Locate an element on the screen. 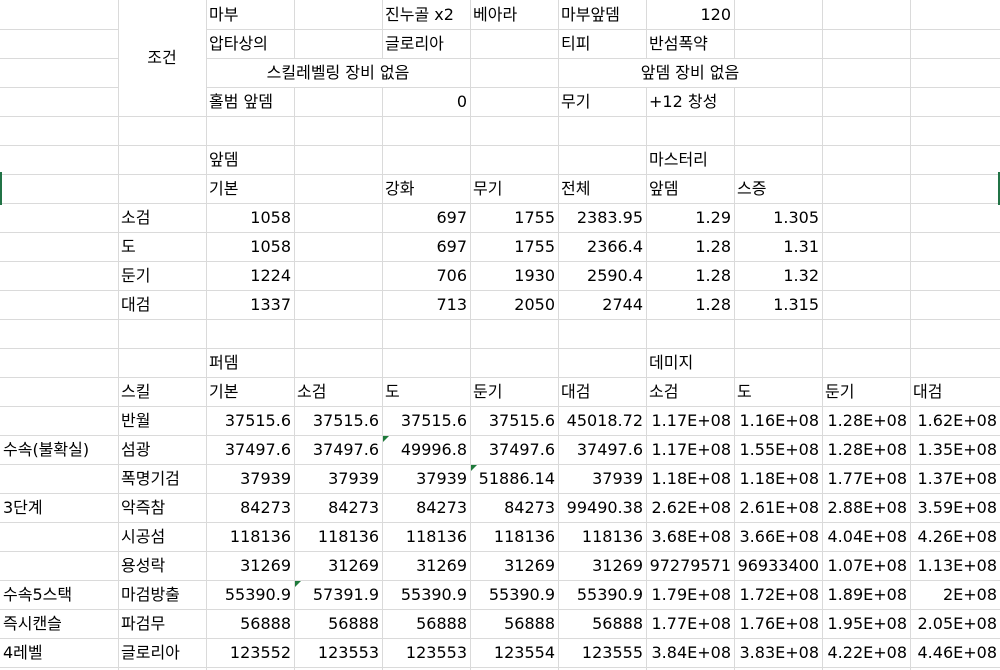  apdem-skill-cell: 1.305 is located at coordinates (778, 217).